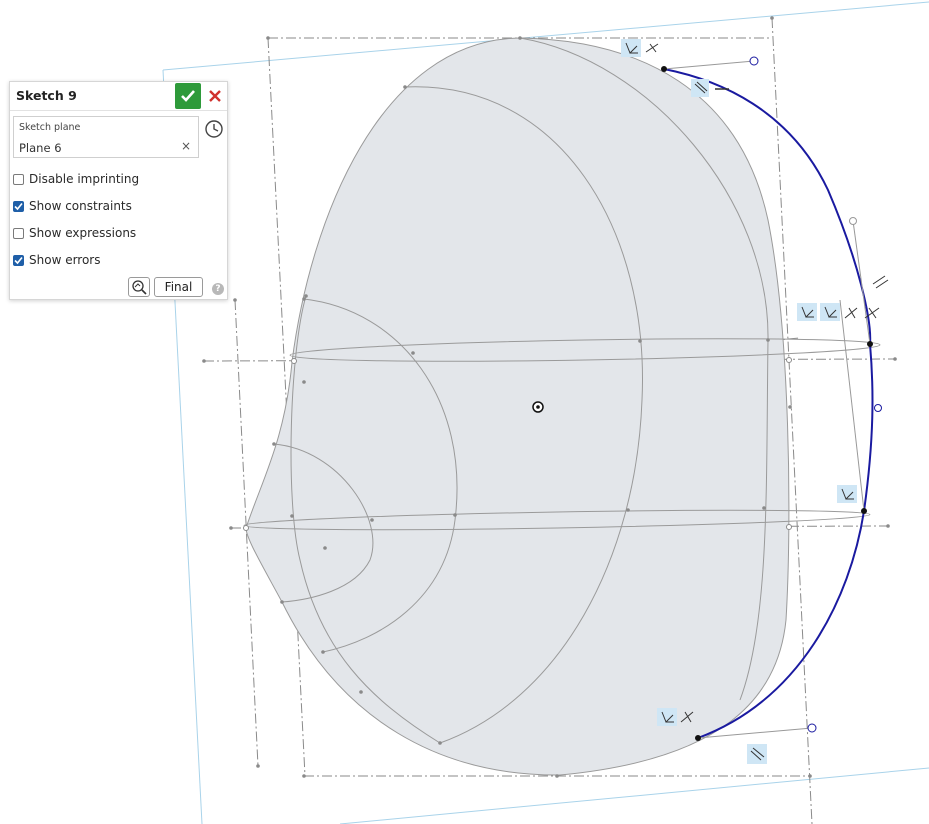 The image size is (929, 824). I want to click on checkbox-show-errors, so click(18, 260).